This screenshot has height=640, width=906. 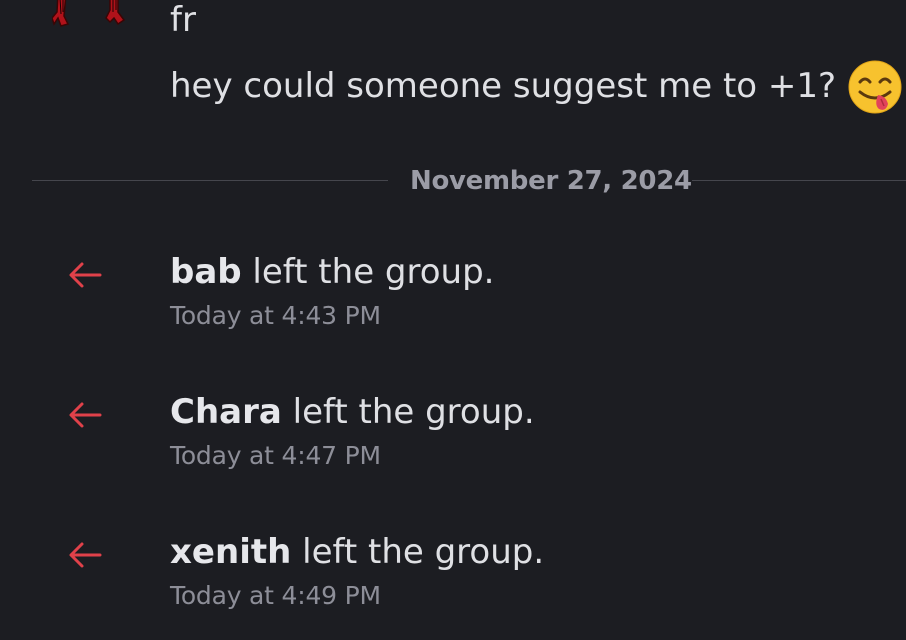 I want to click on date-divider-label: November 27, 2024, so click(x=551, y=181).